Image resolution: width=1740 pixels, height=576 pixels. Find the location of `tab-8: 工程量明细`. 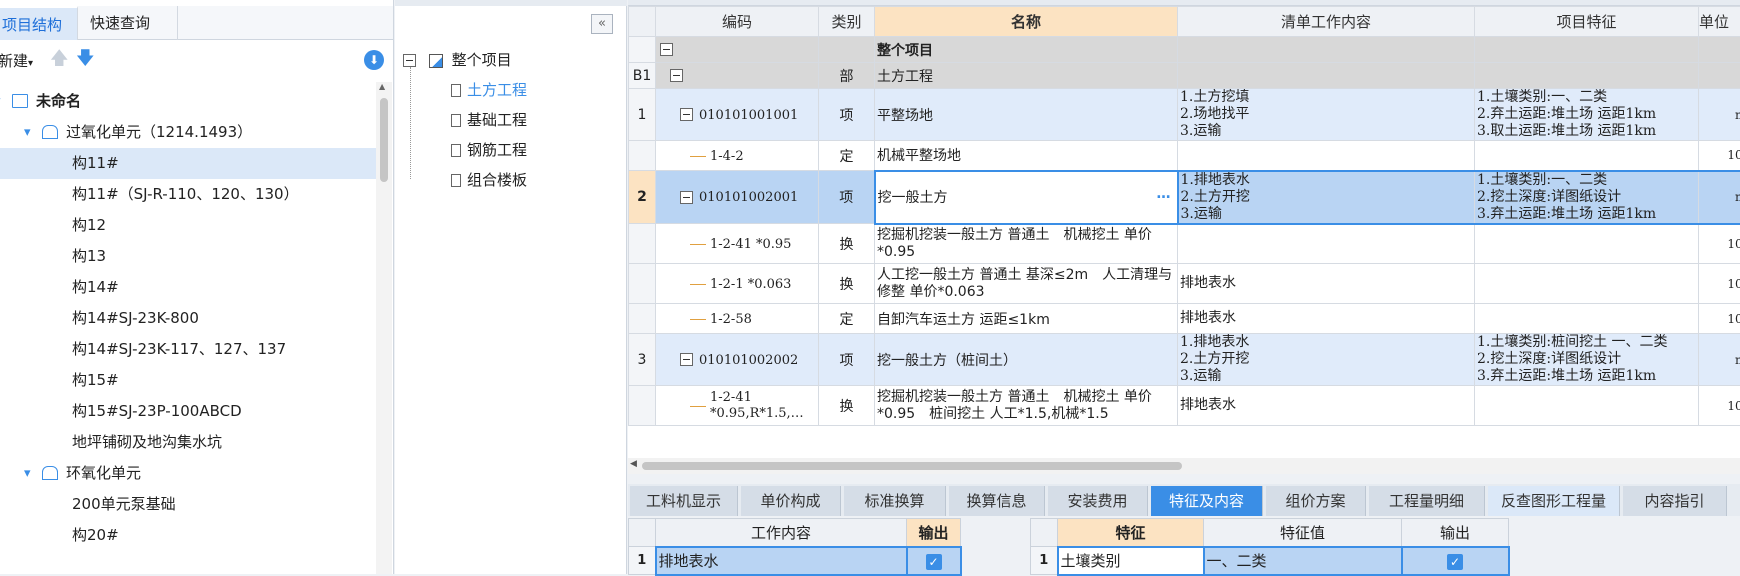

tab-8: 工程量明细 is located at coordinates (1427, 501).